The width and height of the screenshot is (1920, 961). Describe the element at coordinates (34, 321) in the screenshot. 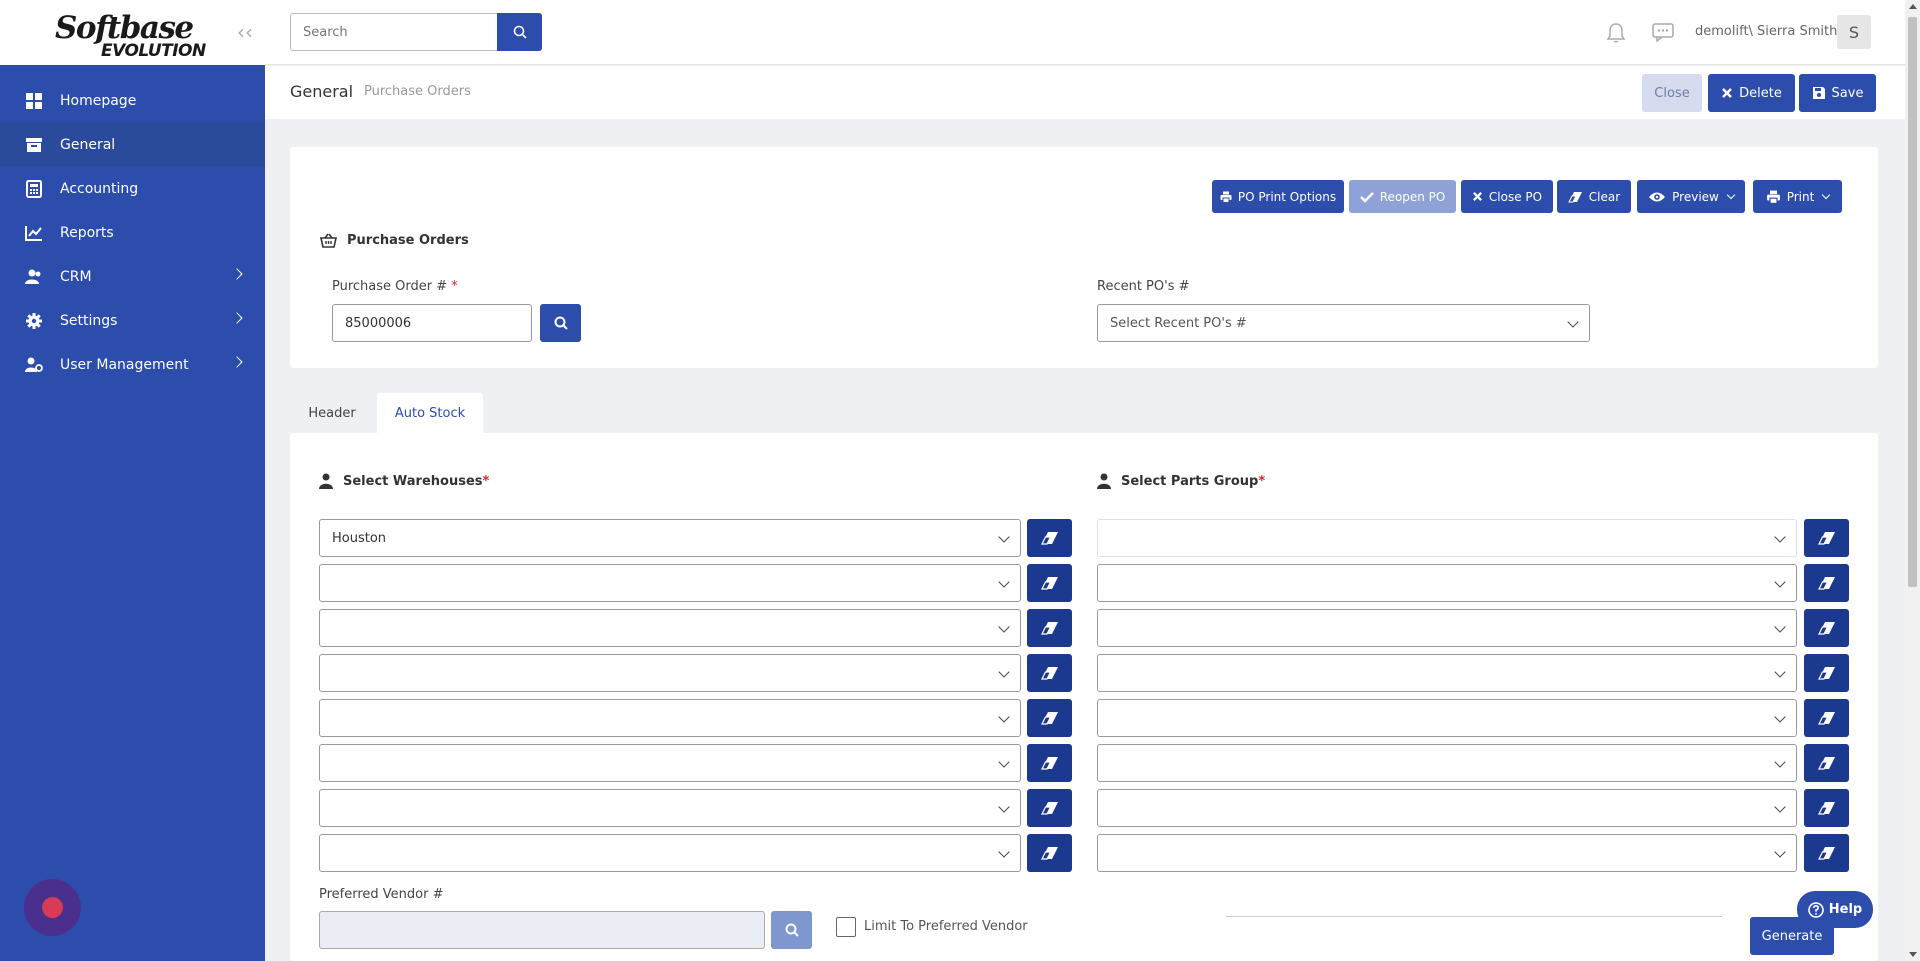

I see `gear-icon` at that location.